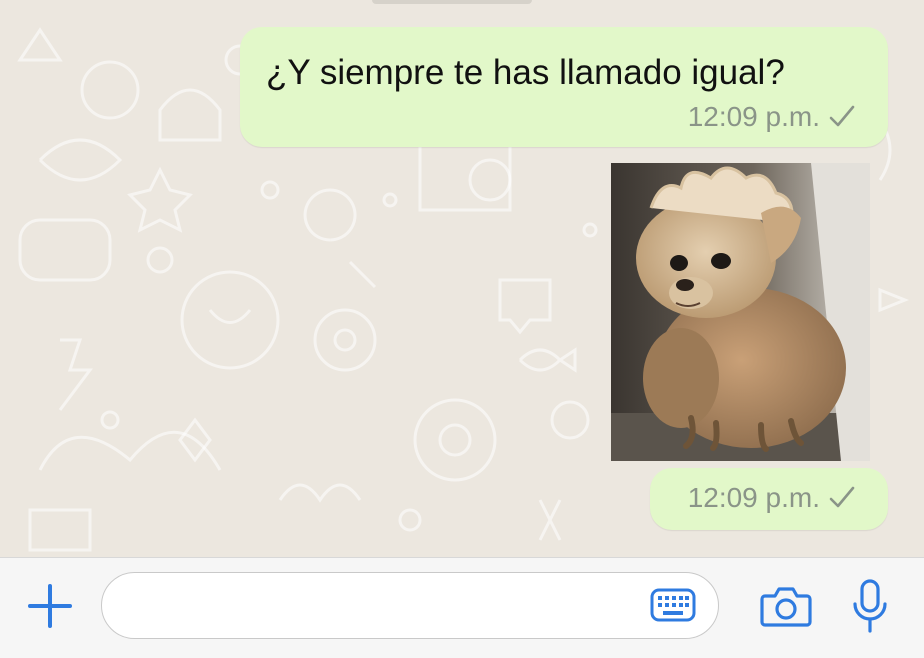  I want to click on dog-sticker, so click(740, 312).